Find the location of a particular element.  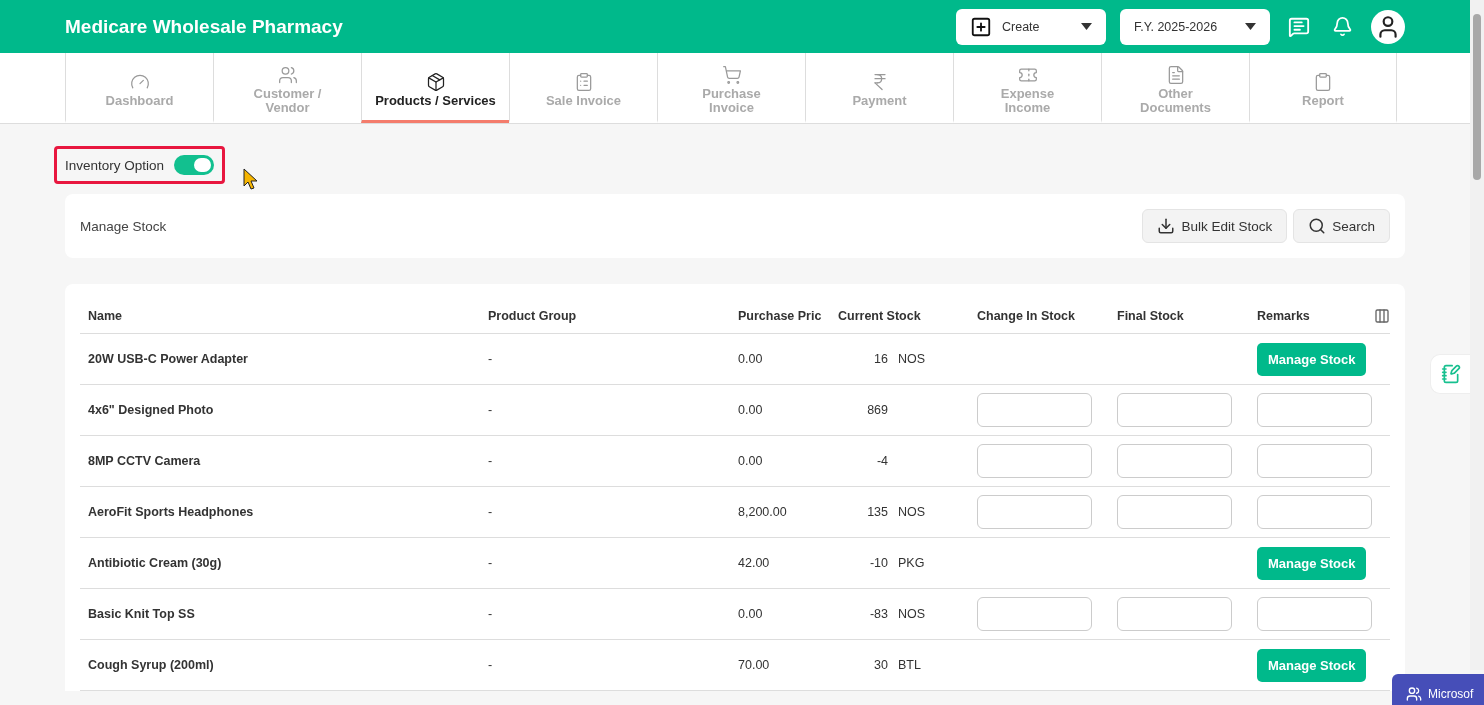

column-header: Final Stock is located at coordinates (1179, 316).